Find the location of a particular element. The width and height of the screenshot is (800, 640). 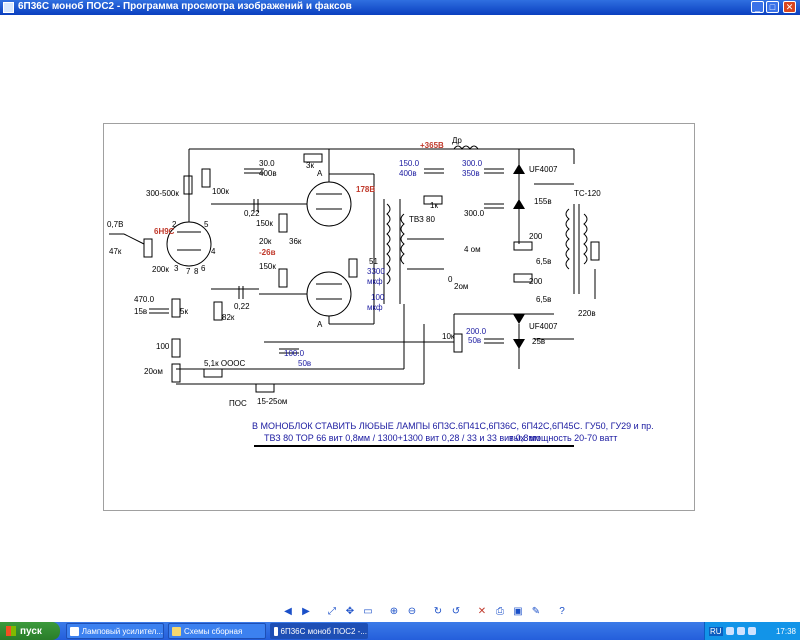

help-icon: ? is located at coordinates (562, 611).